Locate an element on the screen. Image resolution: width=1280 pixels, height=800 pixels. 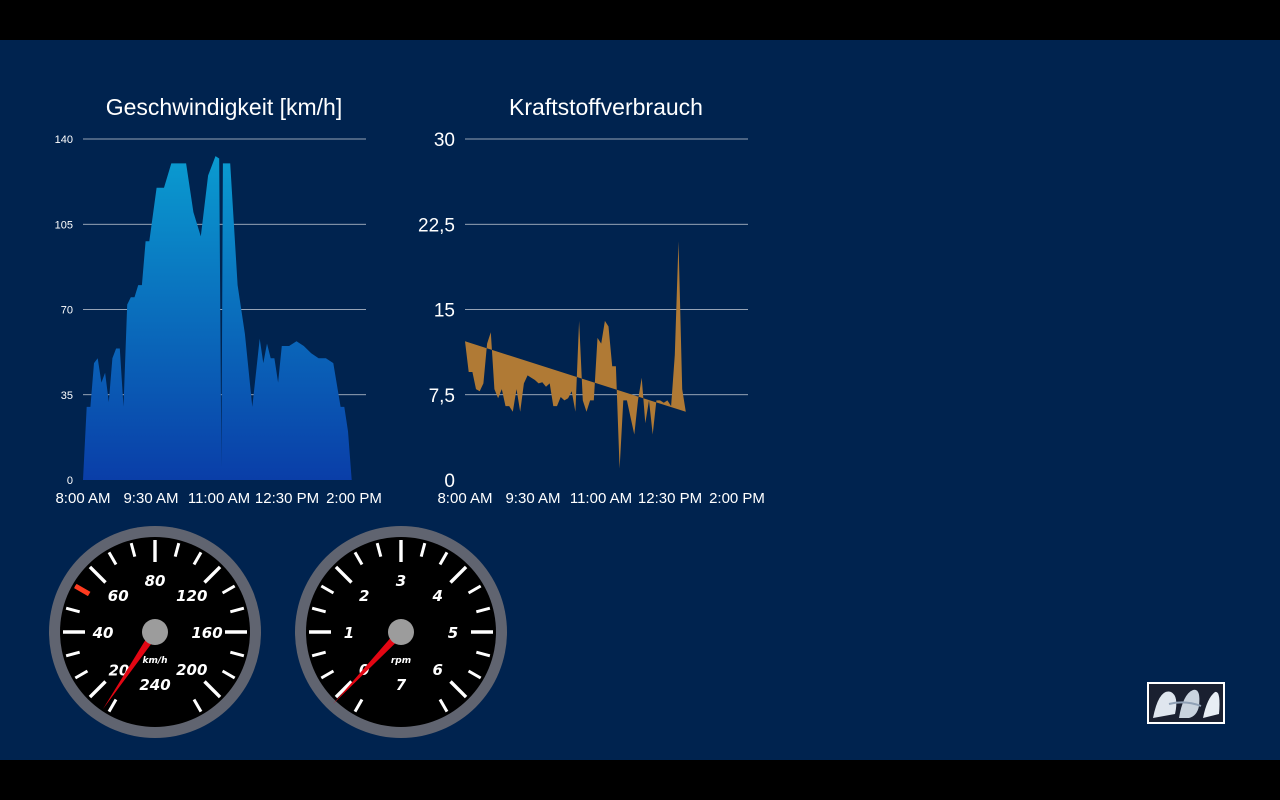
speed-x-tick-label: 11:00 AM is located at coordinates (219, 498).